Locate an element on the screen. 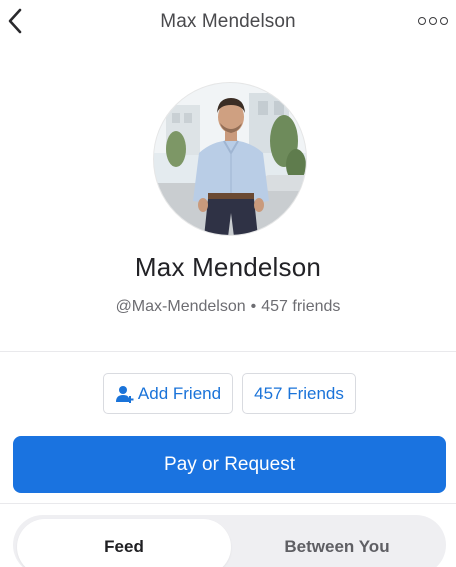 This screenshot has width=456, height=567. add-friend-label: Add Friend is located at coordinates (179, 393).